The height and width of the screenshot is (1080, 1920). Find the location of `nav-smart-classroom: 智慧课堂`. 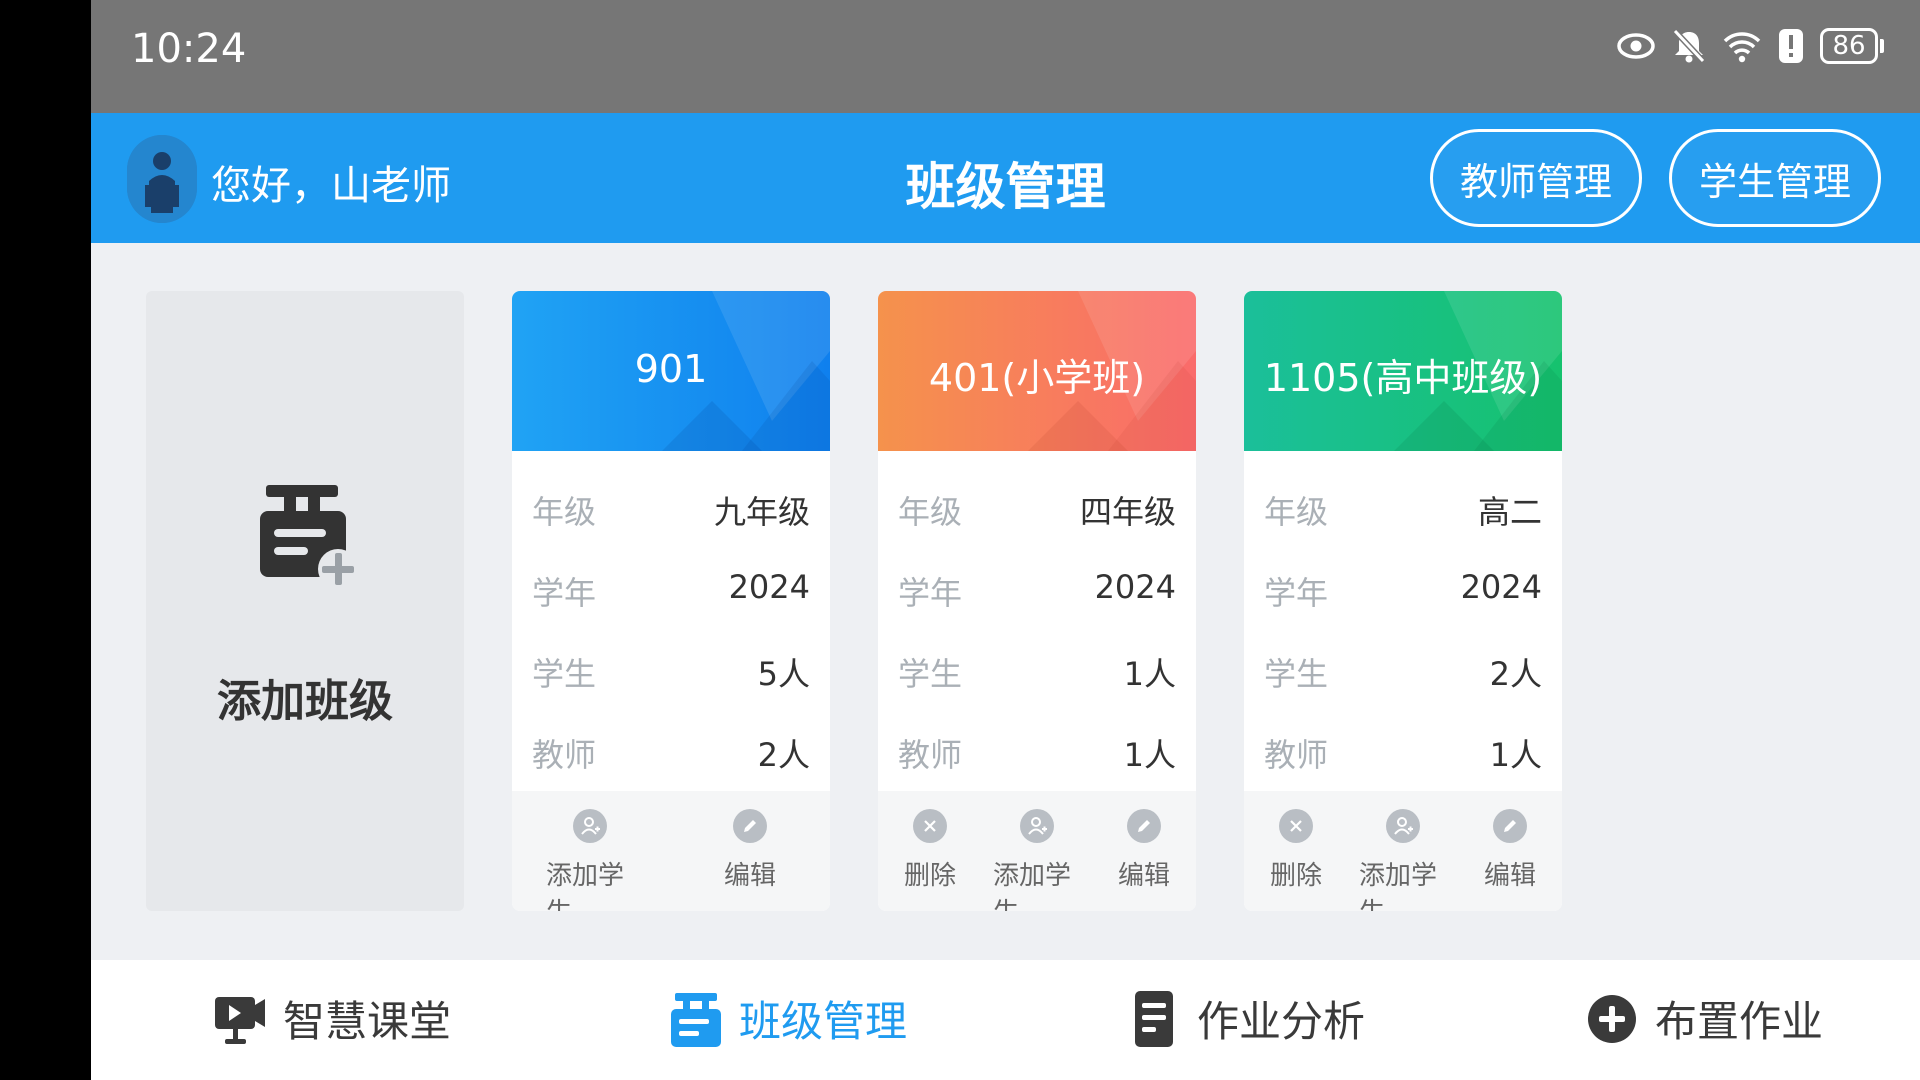

nav-smart-classroom: 智慧课堂 is located at coordinates (332, 1018).